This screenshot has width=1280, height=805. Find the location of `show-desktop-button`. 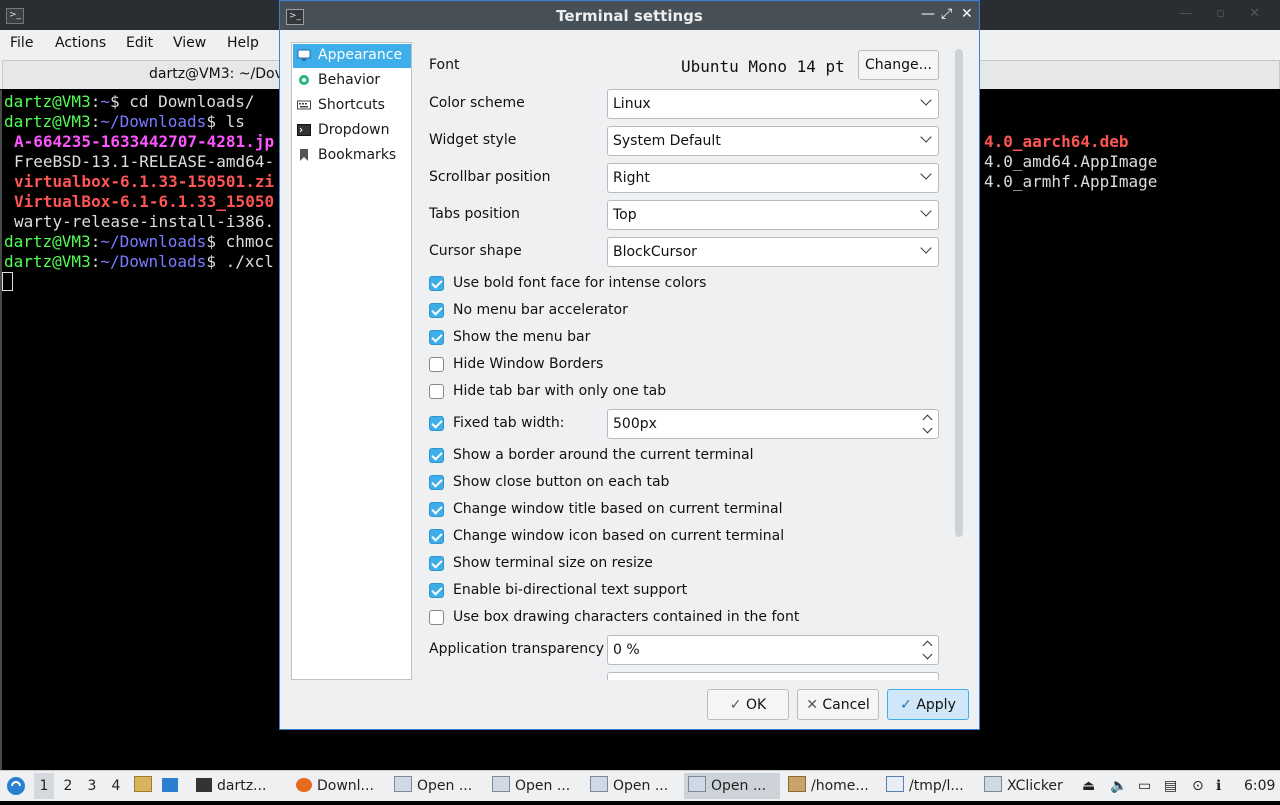

show-desktop-button is located at coordinates (173, 786).